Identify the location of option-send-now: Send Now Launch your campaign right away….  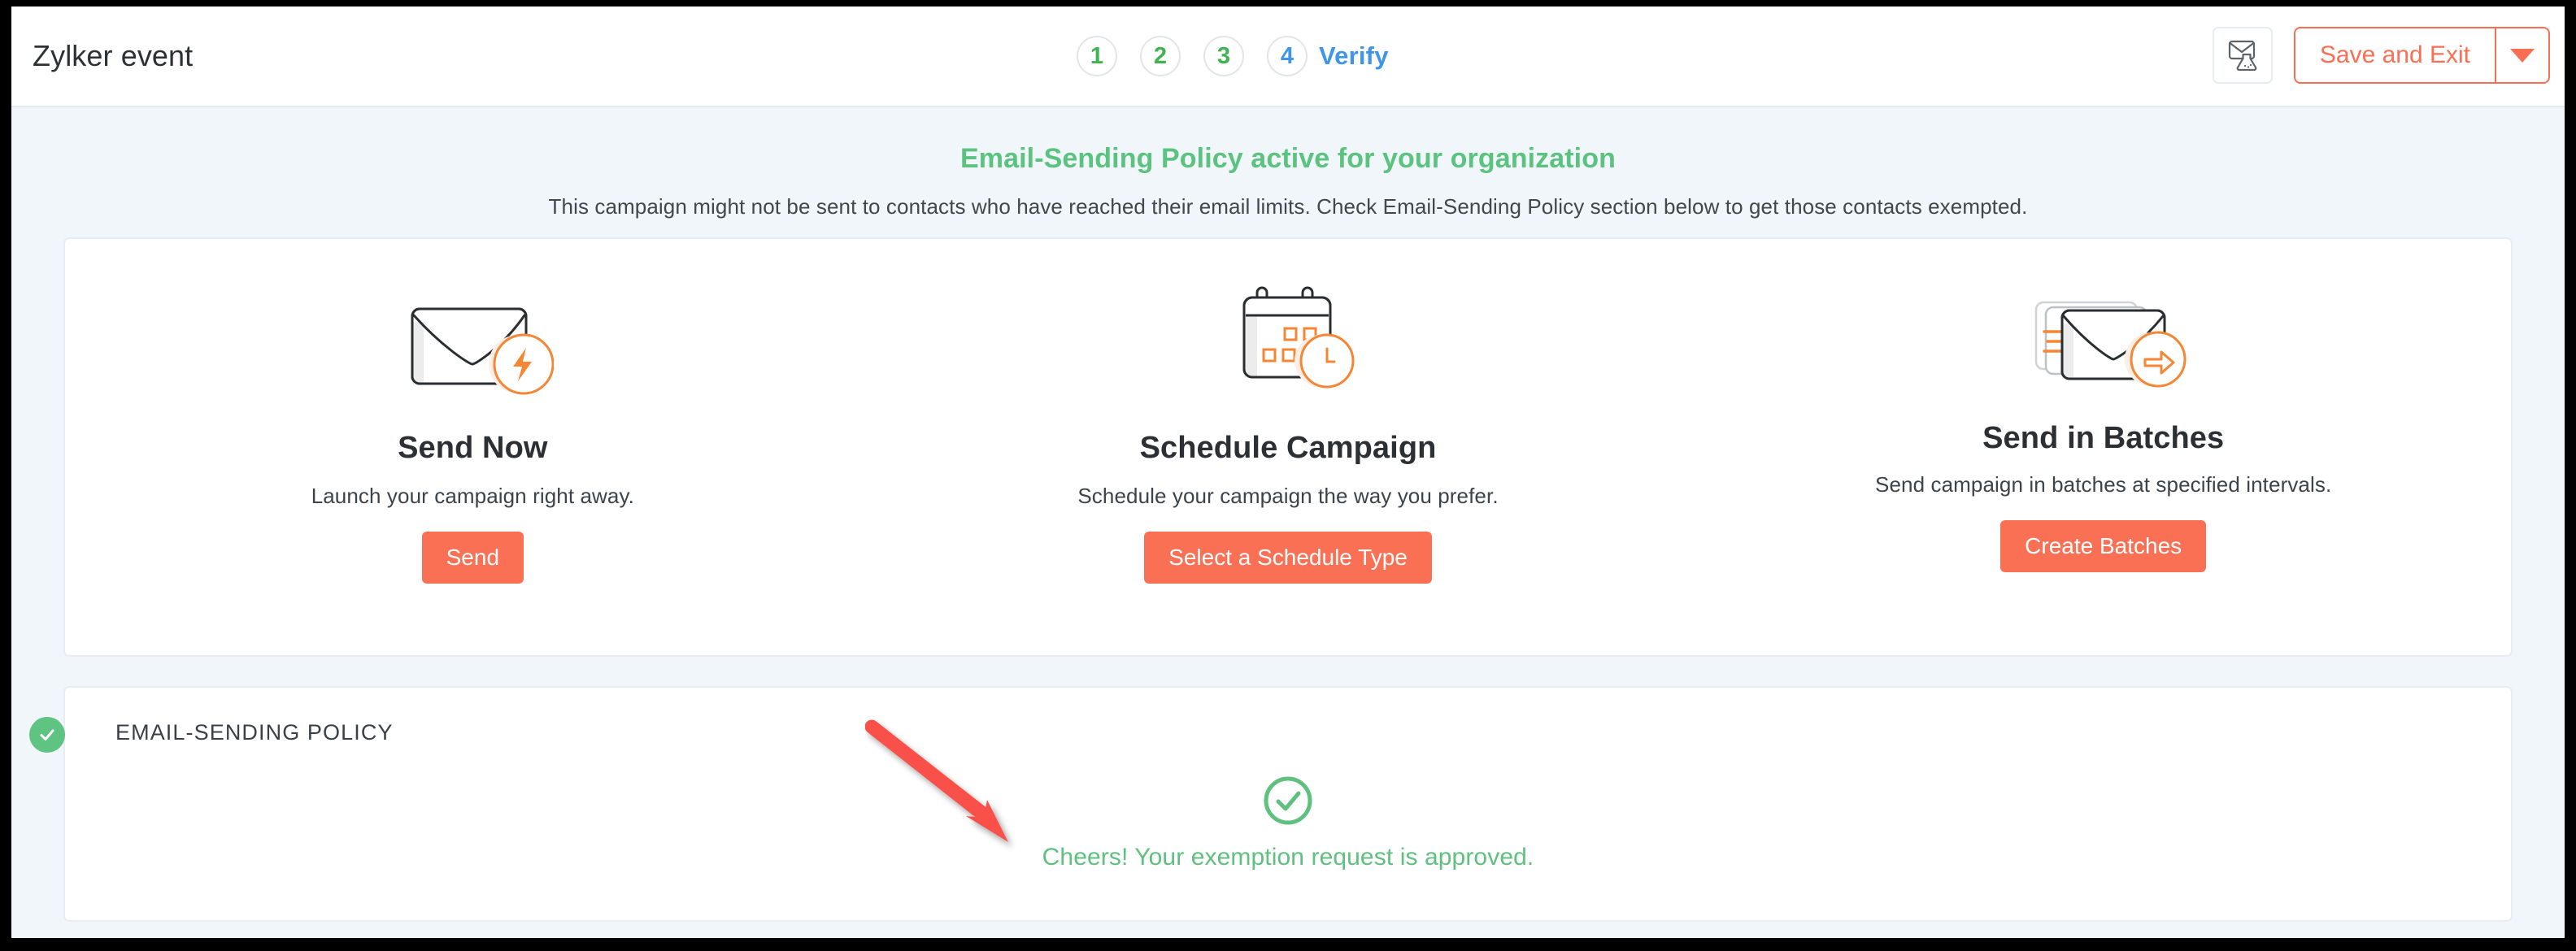
(473, 447).